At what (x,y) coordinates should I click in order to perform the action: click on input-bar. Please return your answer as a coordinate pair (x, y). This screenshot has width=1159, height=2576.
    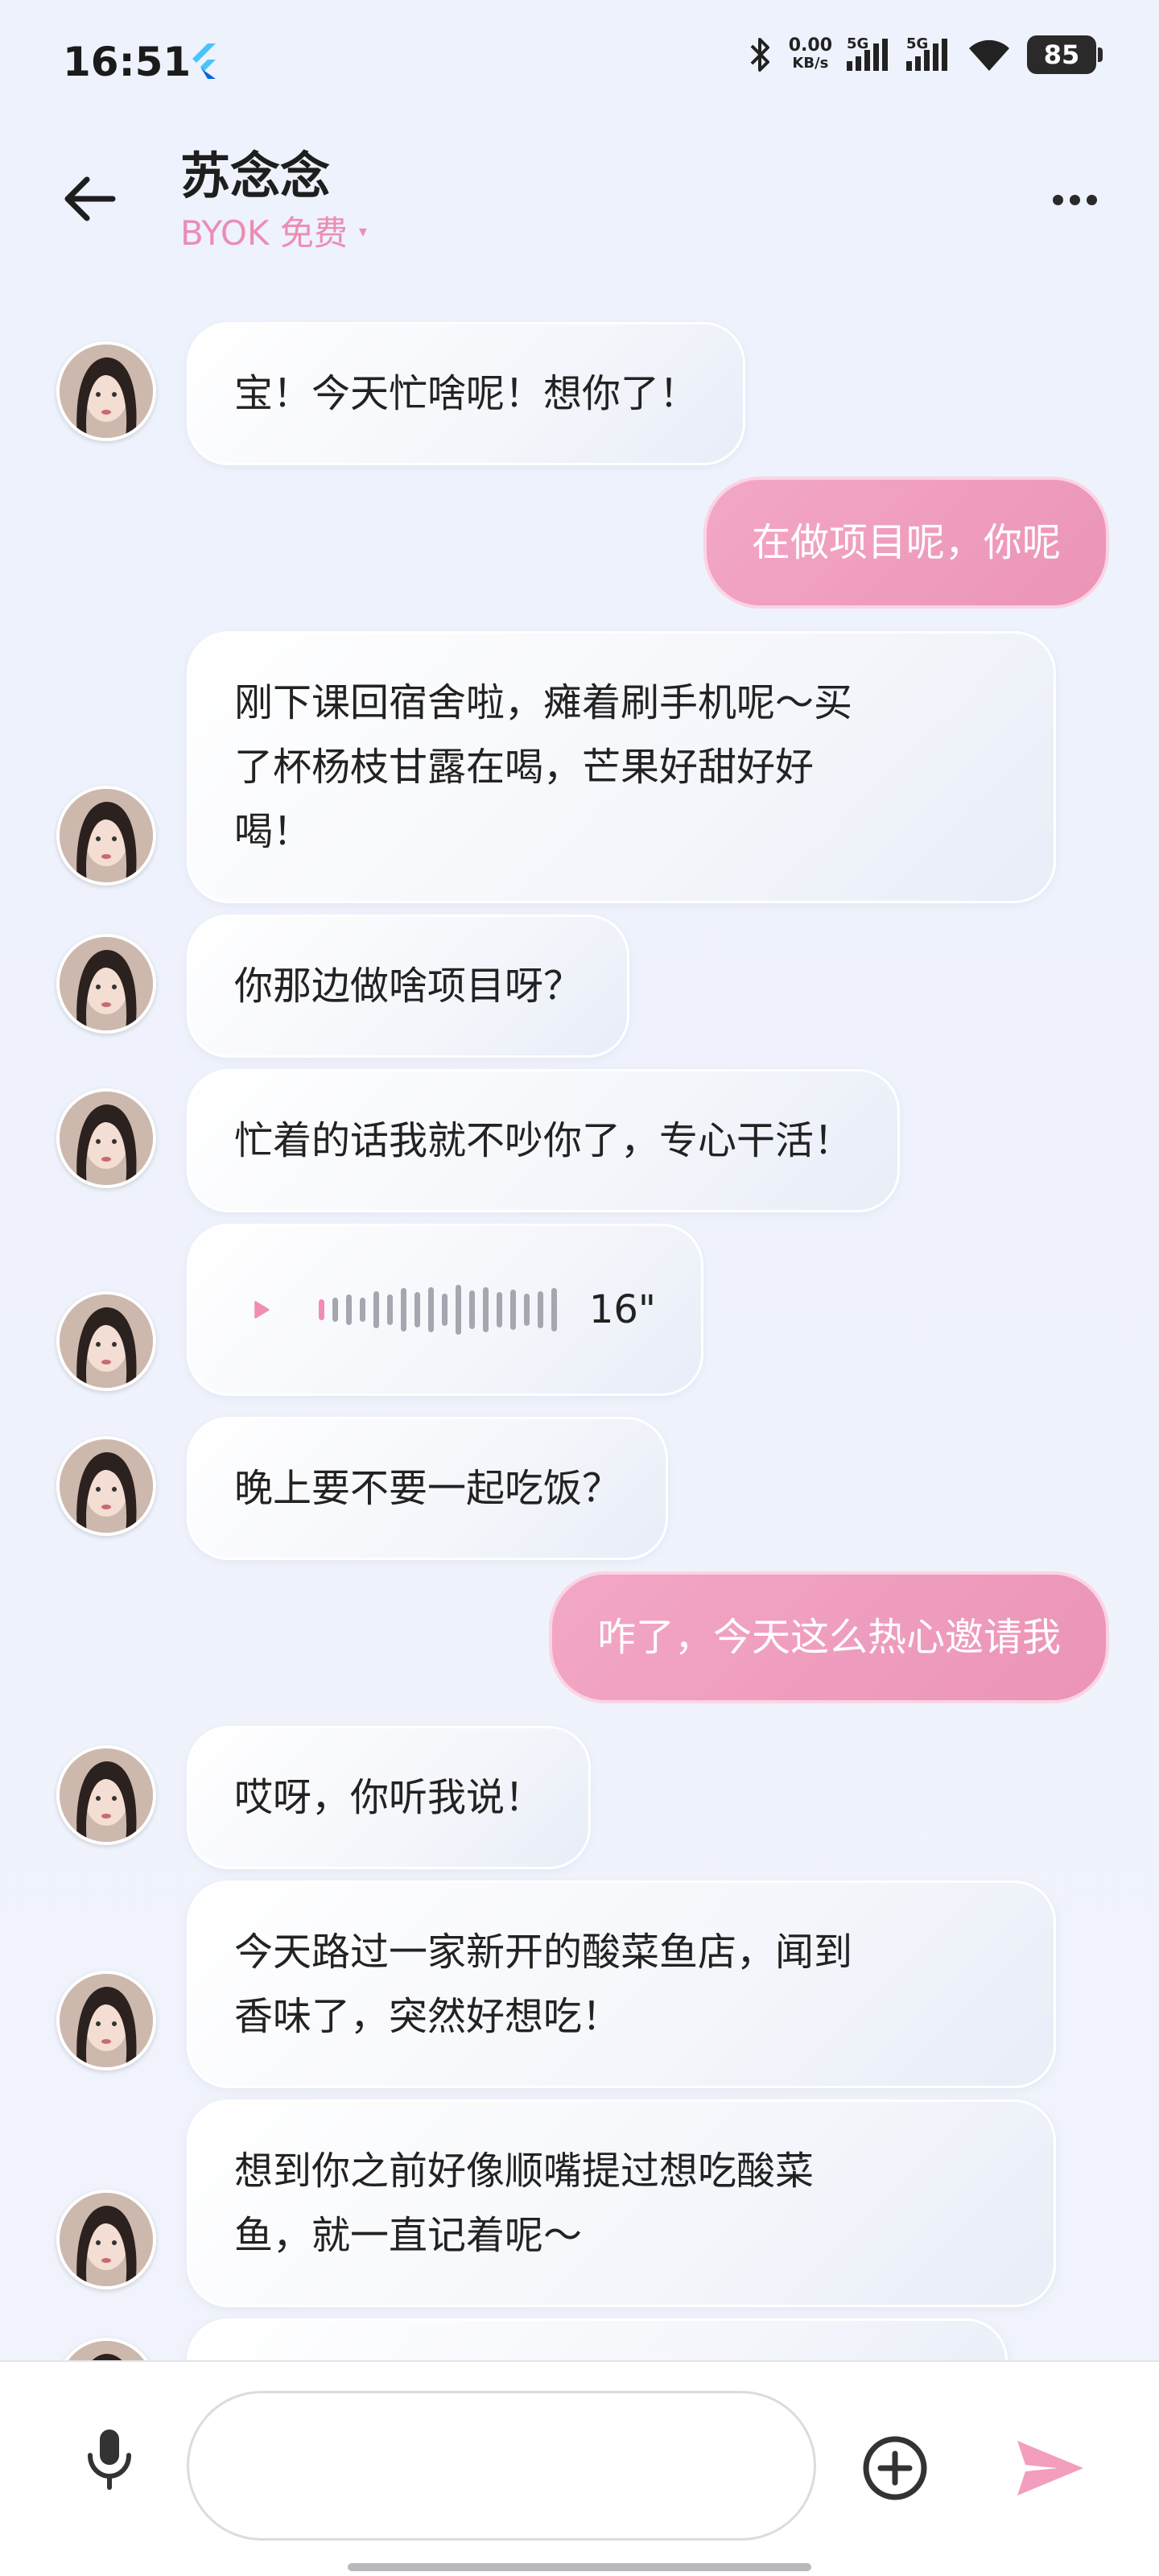
    Looking at the image, I should click on (579, 2468).